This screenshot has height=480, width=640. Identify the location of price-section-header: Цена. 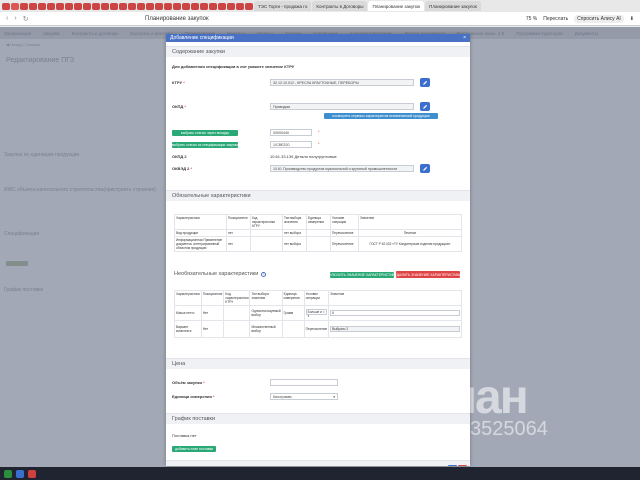
(318, 363).